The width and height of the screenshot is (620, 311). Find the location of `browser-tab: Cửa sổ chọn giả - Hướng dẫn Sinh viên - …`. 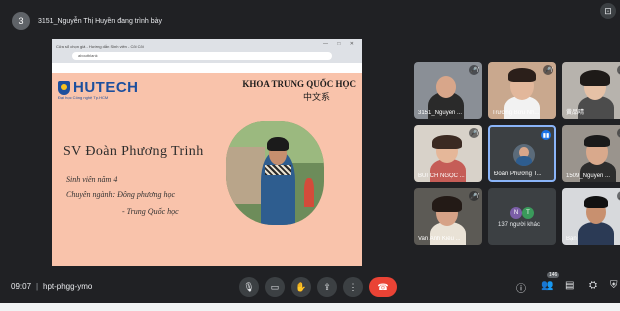

browser-tab: Cửa sổ chọn giả - Hướng dẫn Sinh viên - … is located at coordinates (100, 46).